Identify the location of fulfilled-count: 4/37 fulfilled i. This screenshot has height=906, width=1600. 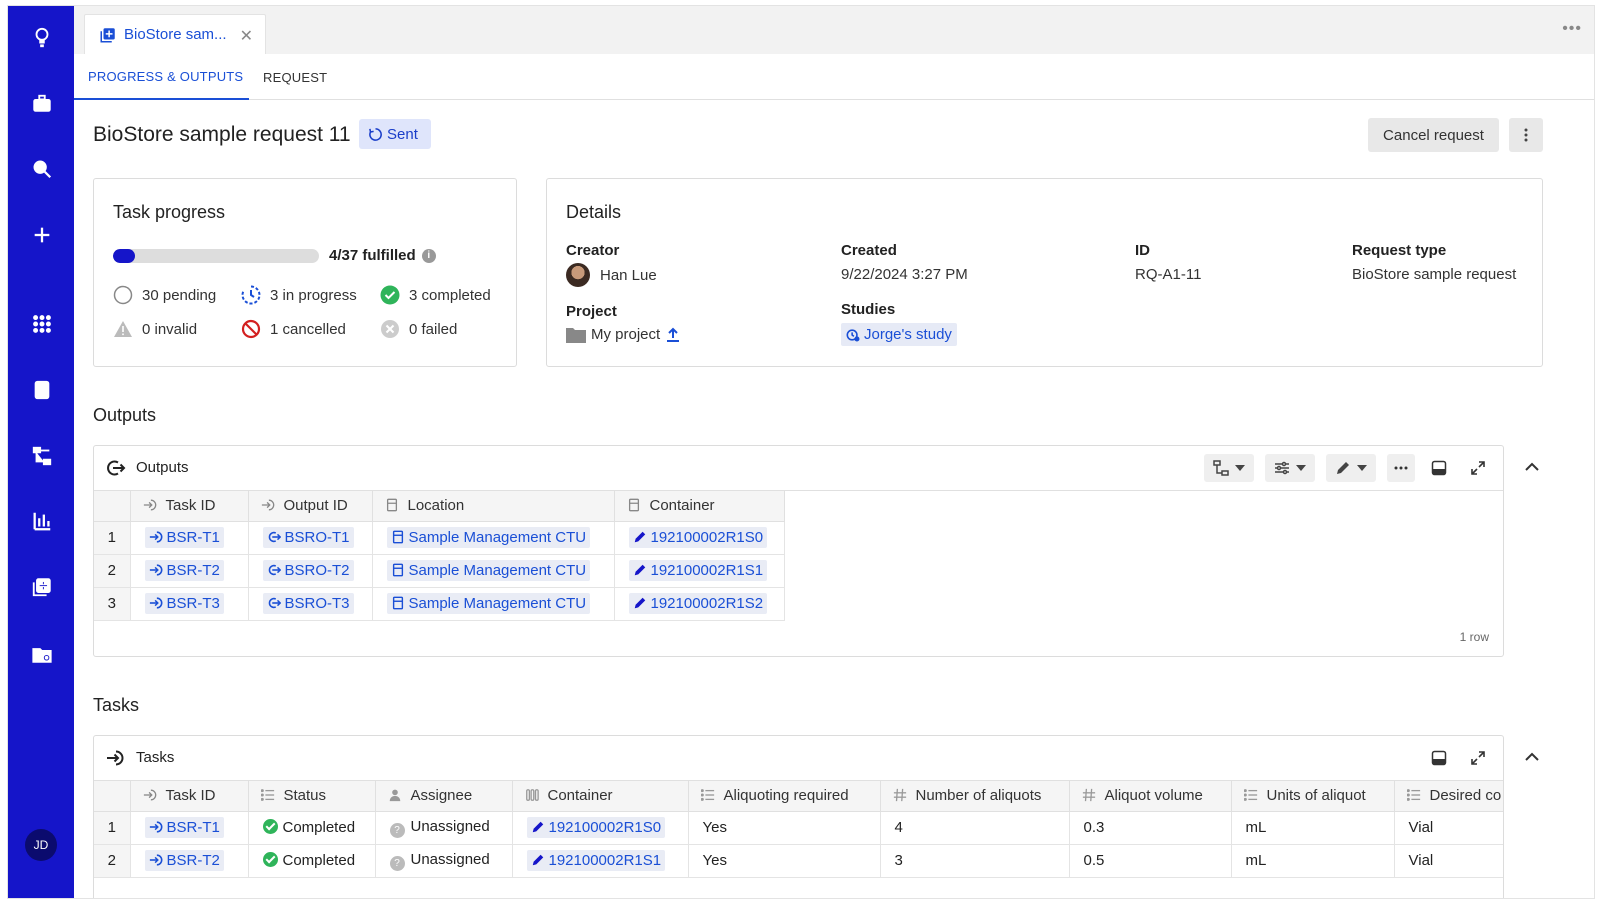
(382, 255).